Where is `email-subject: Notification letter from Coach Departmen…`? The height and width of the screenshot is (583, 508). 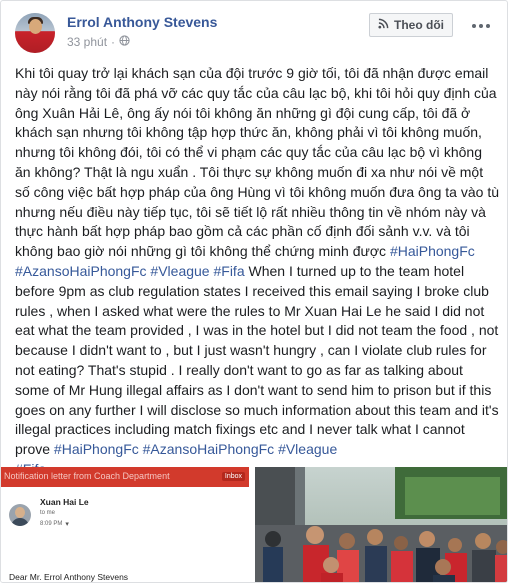 email-subject: Notification letter from Coach Departmen… is located at coordinates (87, 476).